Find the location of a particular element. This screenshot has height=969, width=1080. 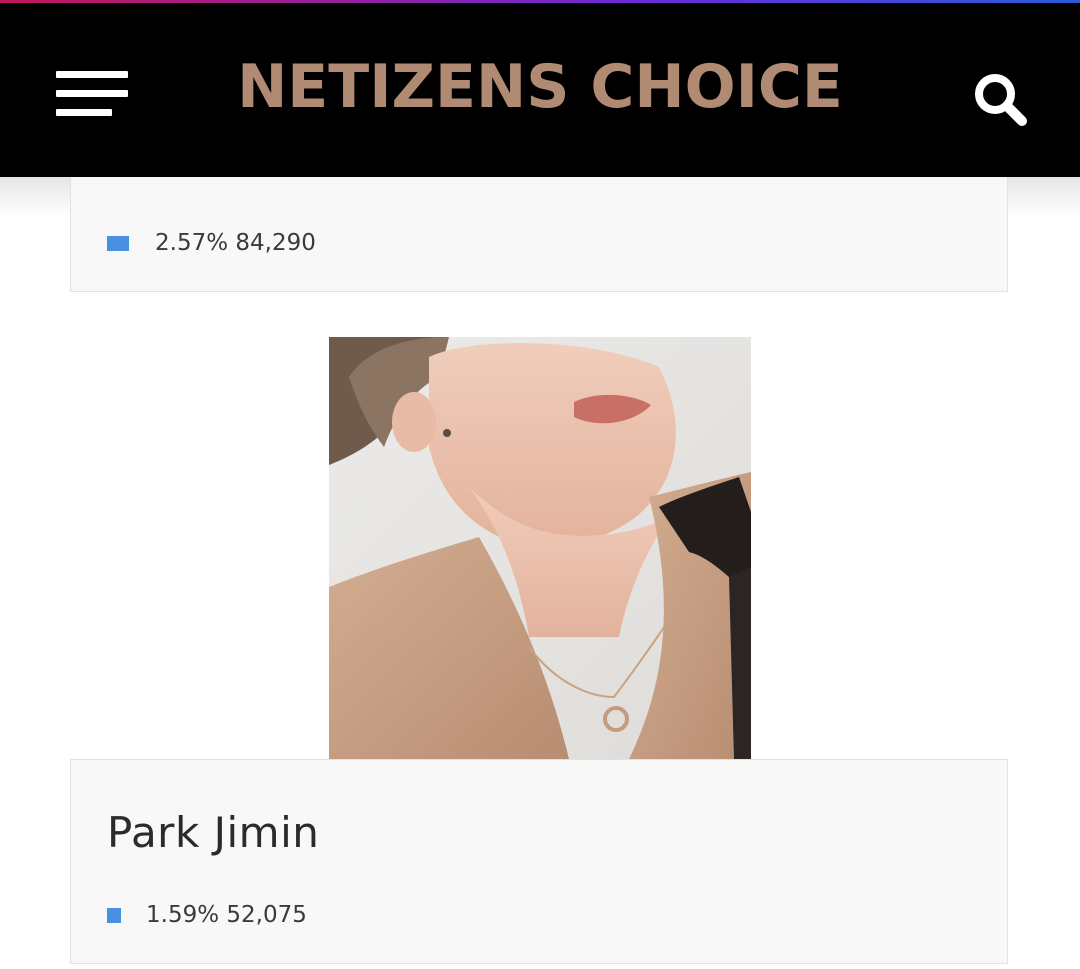

vote-stat: 1.59% 52,075 is located at coordinates (207, 915).